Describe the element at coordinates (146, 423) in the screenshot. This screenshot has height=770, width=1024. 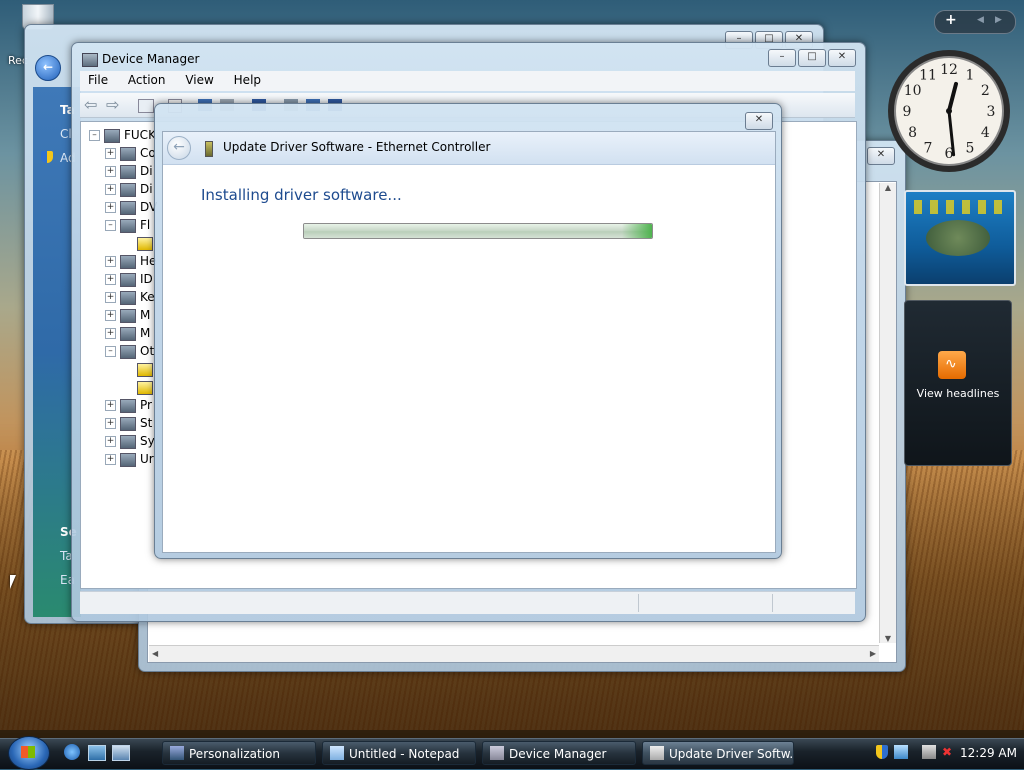
I see `device-category-label: St` at that location.